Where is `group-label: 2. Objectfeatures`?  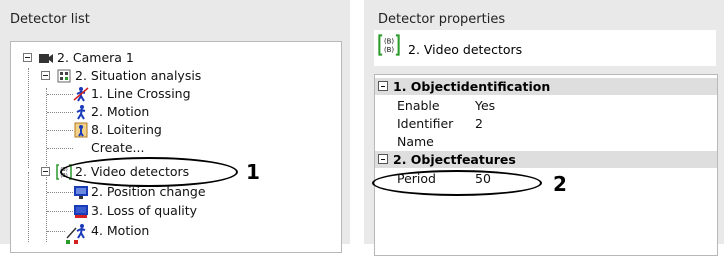
group-label: 2. Objectfeatures is located at coordinates (454, 159).